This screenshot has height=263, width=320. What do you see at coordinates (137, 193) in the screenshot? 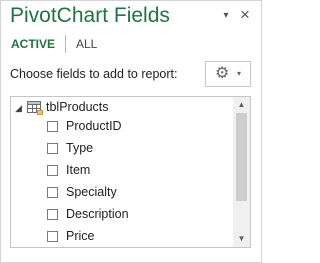
I see `field-specialty: Specialty` at bounding box center [137, 193].